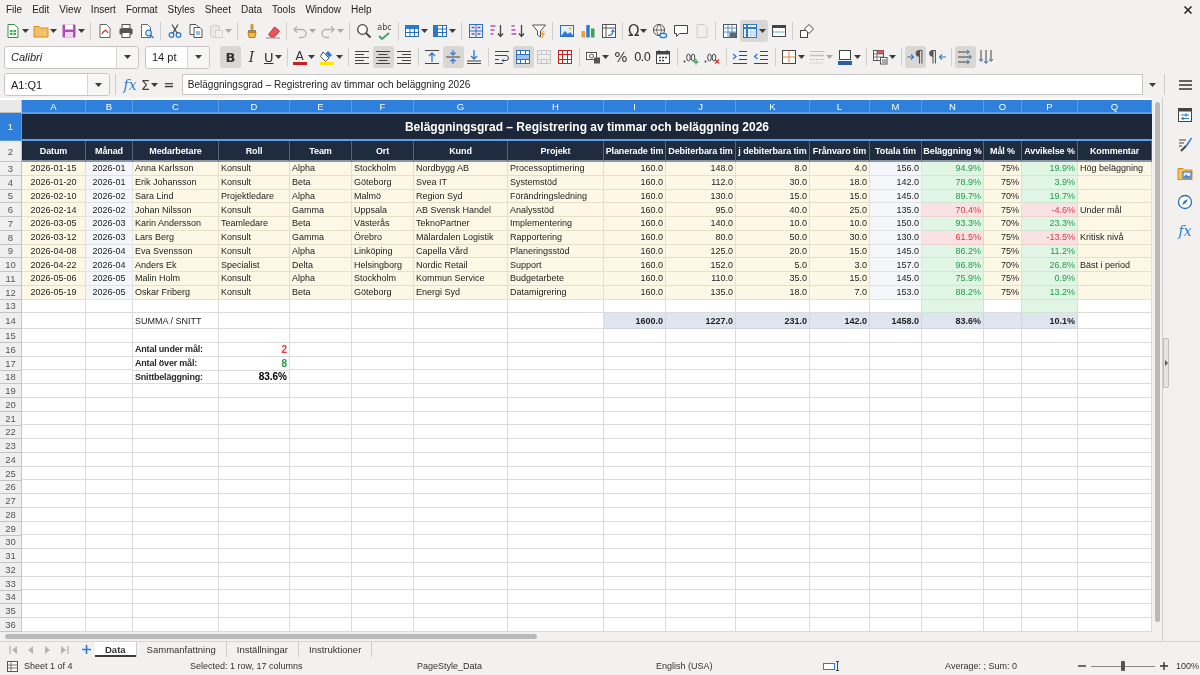  Describe the element at coordinates (701, 106) in the screenshot. I see `column-header: J` at that location.